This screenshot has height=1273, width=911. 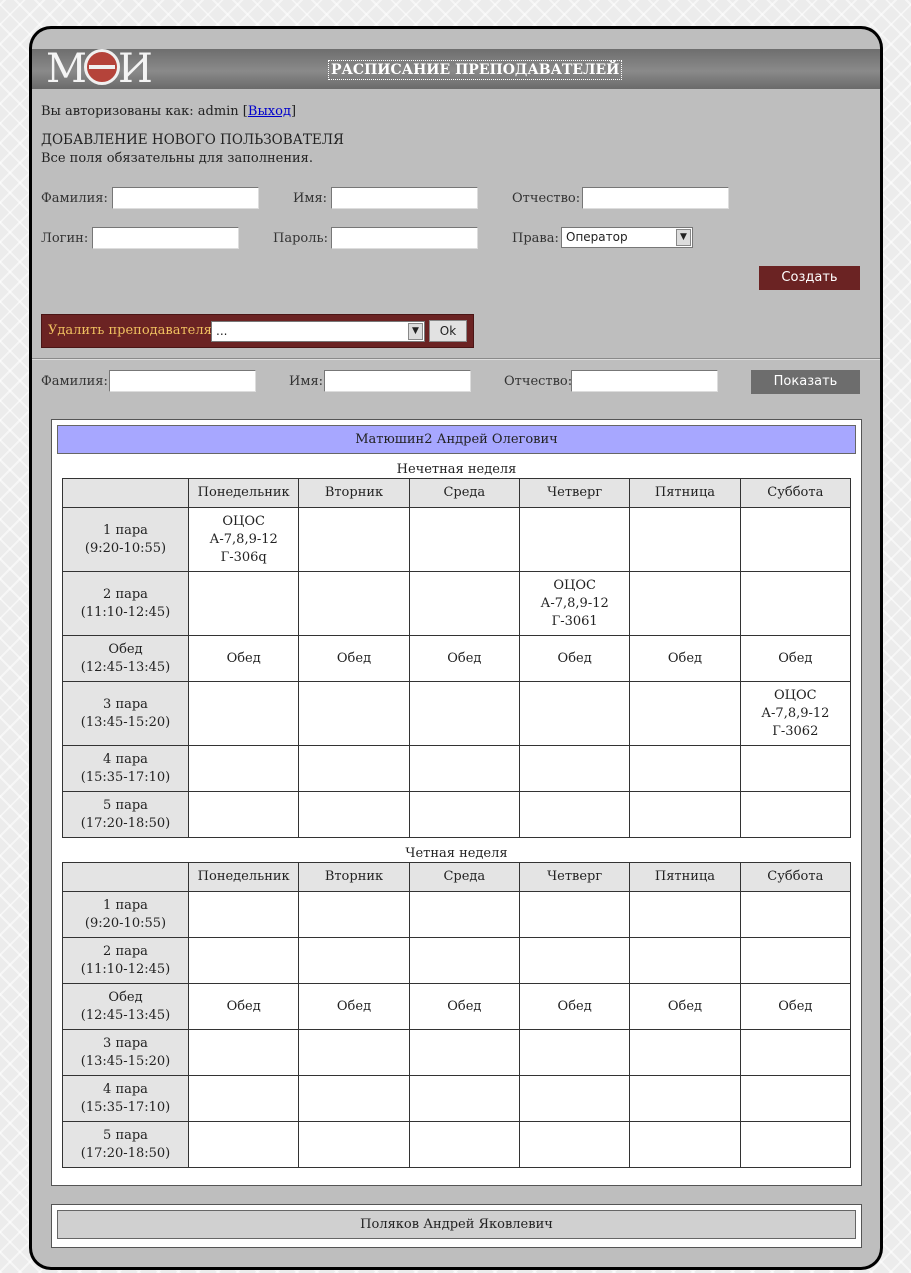 What do you see at coordinates (655, 198) in the screenshot?
I see `patronymic-input` at bounding box center [655, 198].